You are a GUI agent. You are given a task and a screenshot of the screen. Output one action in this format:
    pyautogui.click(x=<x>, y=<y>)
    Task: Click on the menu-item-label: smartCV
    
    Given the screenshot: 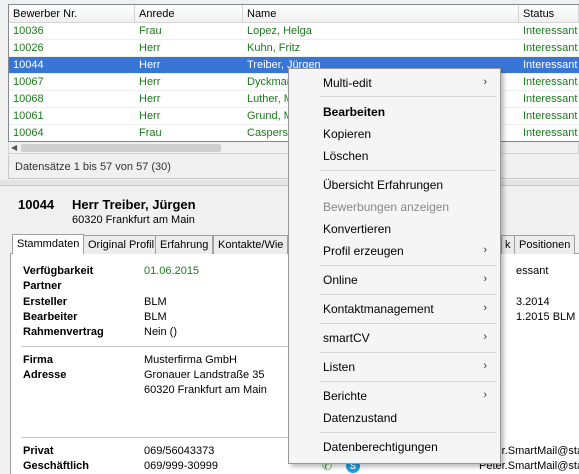 What is the action you would take?
    pyautogui.click(x=346, y=338)
    